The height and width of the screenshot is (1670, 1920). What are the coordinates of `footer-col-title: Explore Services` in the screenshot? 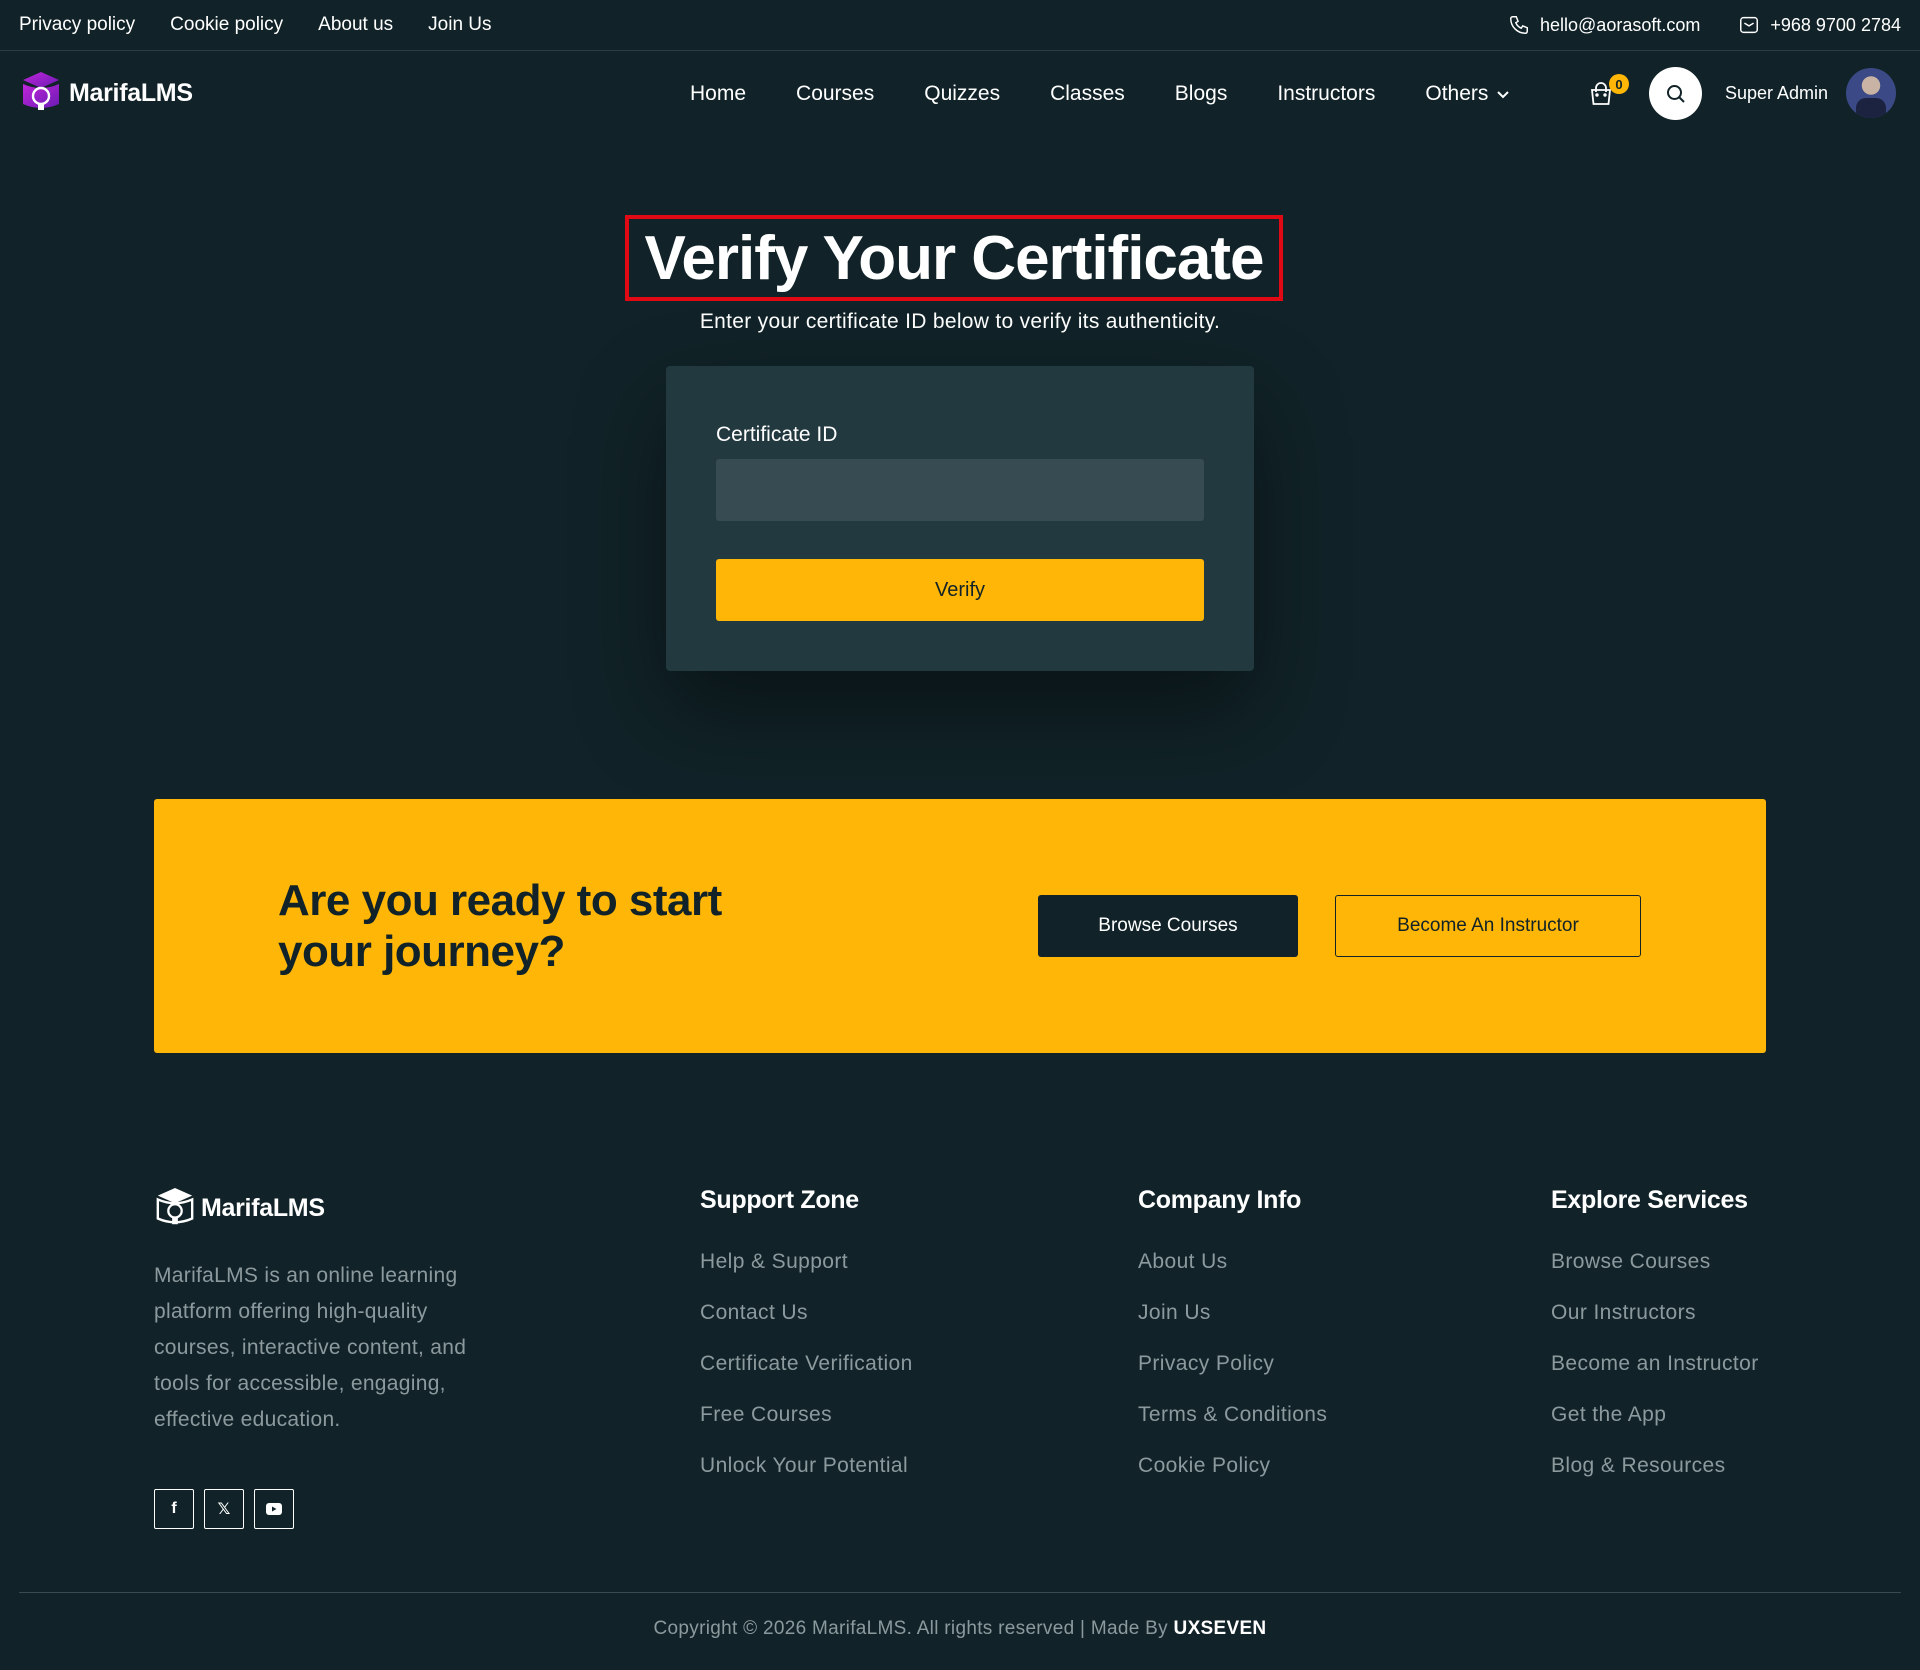 It's located at (1649, 1200).